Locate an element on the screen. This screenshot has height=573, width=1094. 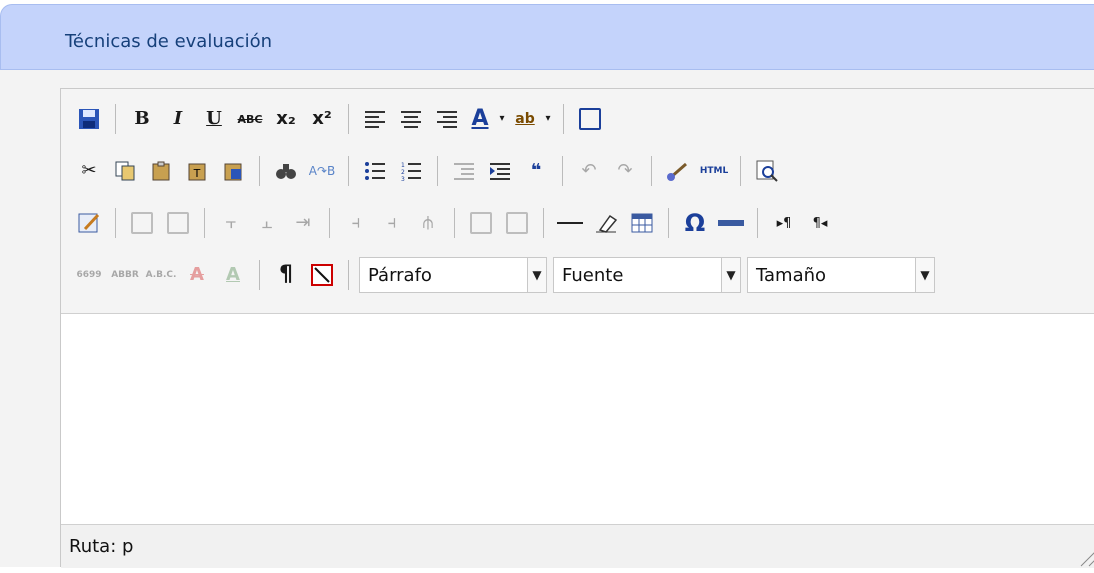
redo-icon: ↷ is located at coordinates (625, 171).